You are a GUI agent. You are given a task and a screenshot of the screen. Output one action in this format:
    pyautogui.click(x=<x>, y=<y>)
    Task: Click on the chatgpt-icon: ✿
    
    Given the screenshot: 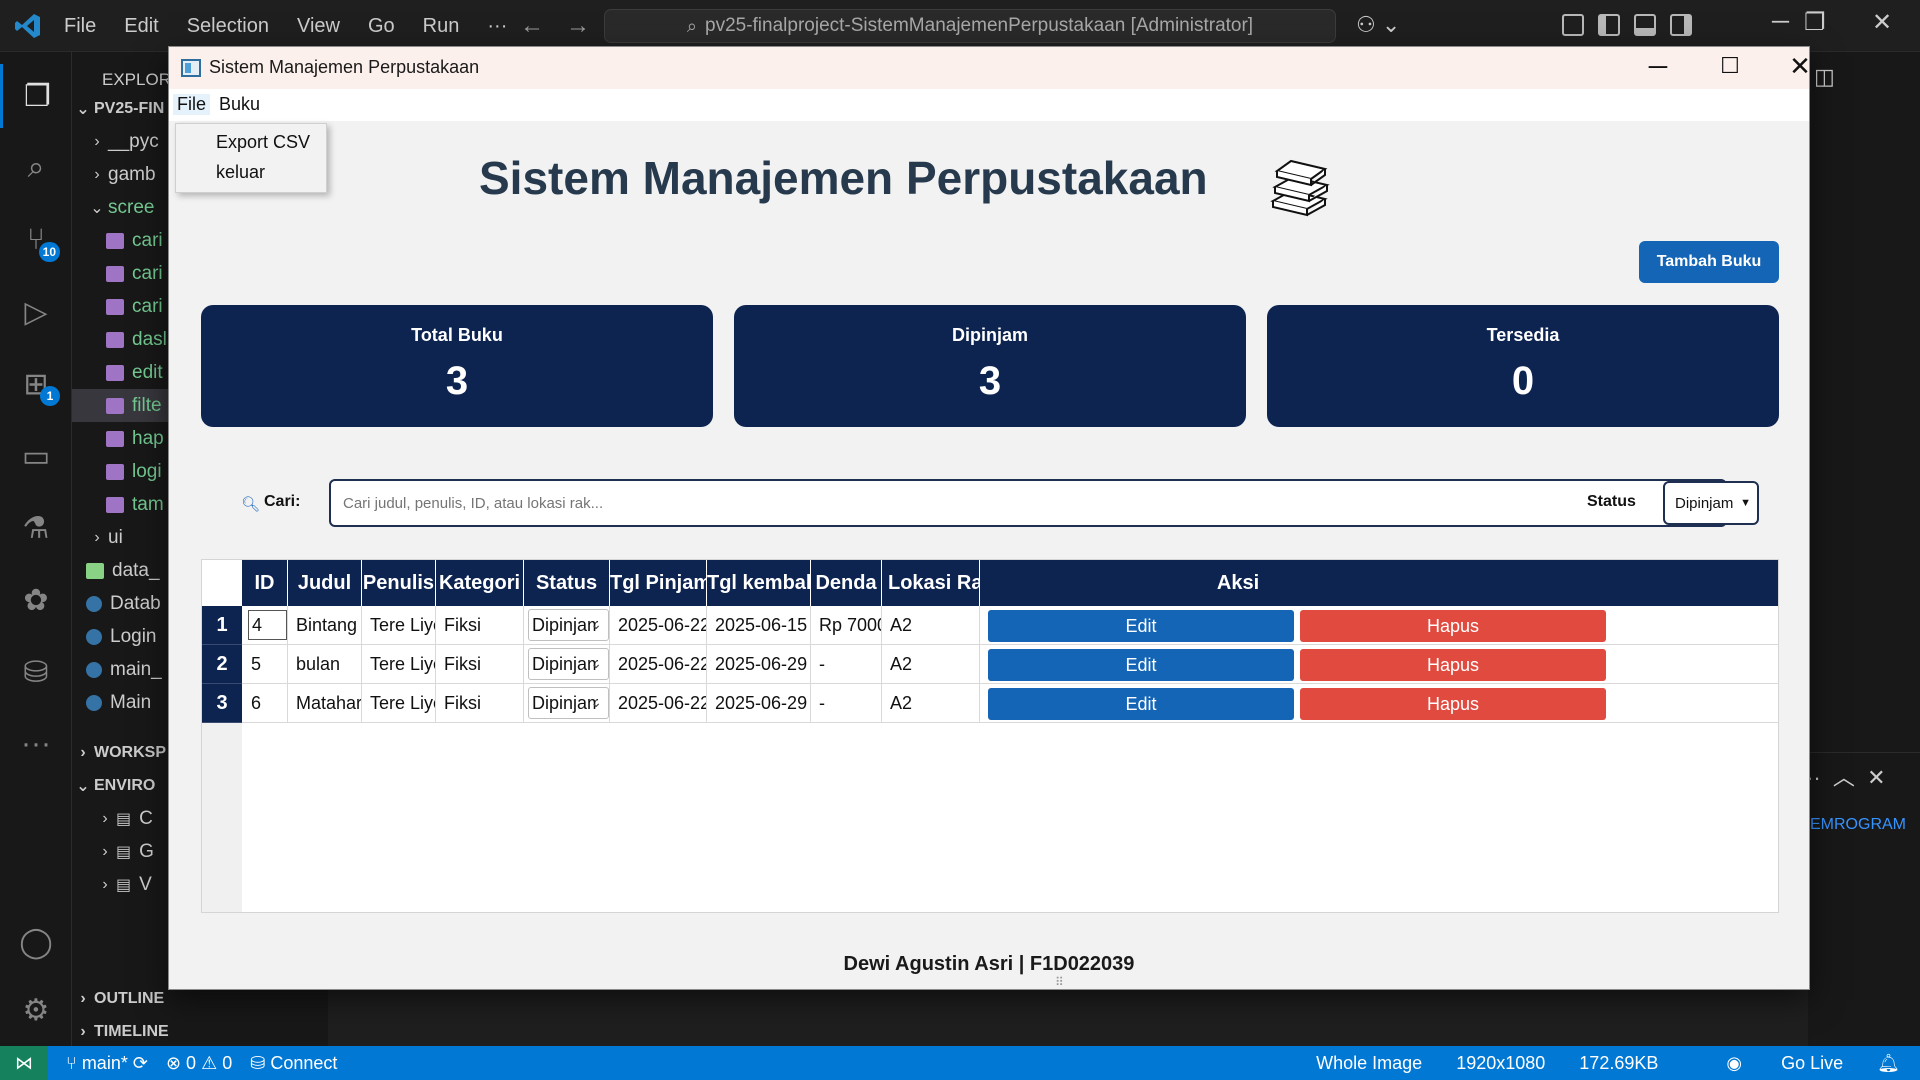 What is the action you would take?
    pyautogui.click(x=36, y=600)
    